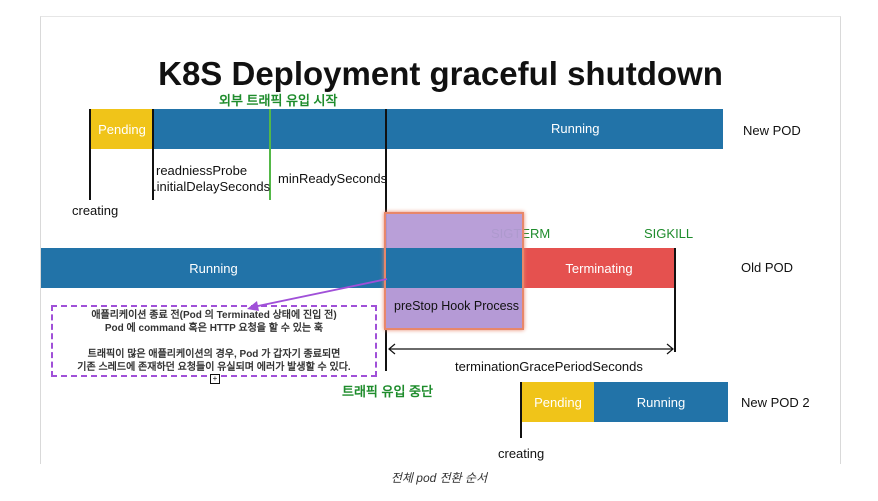  What do you see at coordinates (439, 478) in the screenshot?
I see `figure-caption: 전체 pod 전환 순서` at bounding box center [439, 478].